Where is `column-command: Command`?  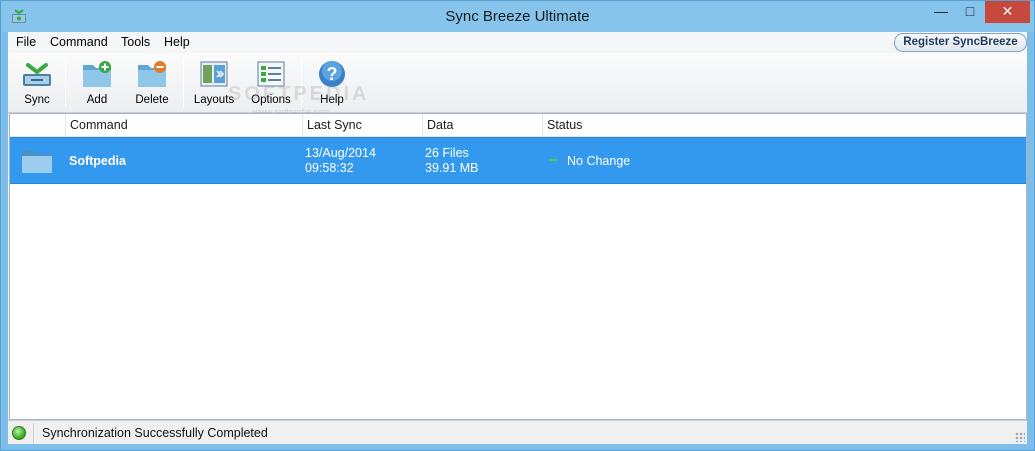
column-command: Command is located at coordinates (185, 125).